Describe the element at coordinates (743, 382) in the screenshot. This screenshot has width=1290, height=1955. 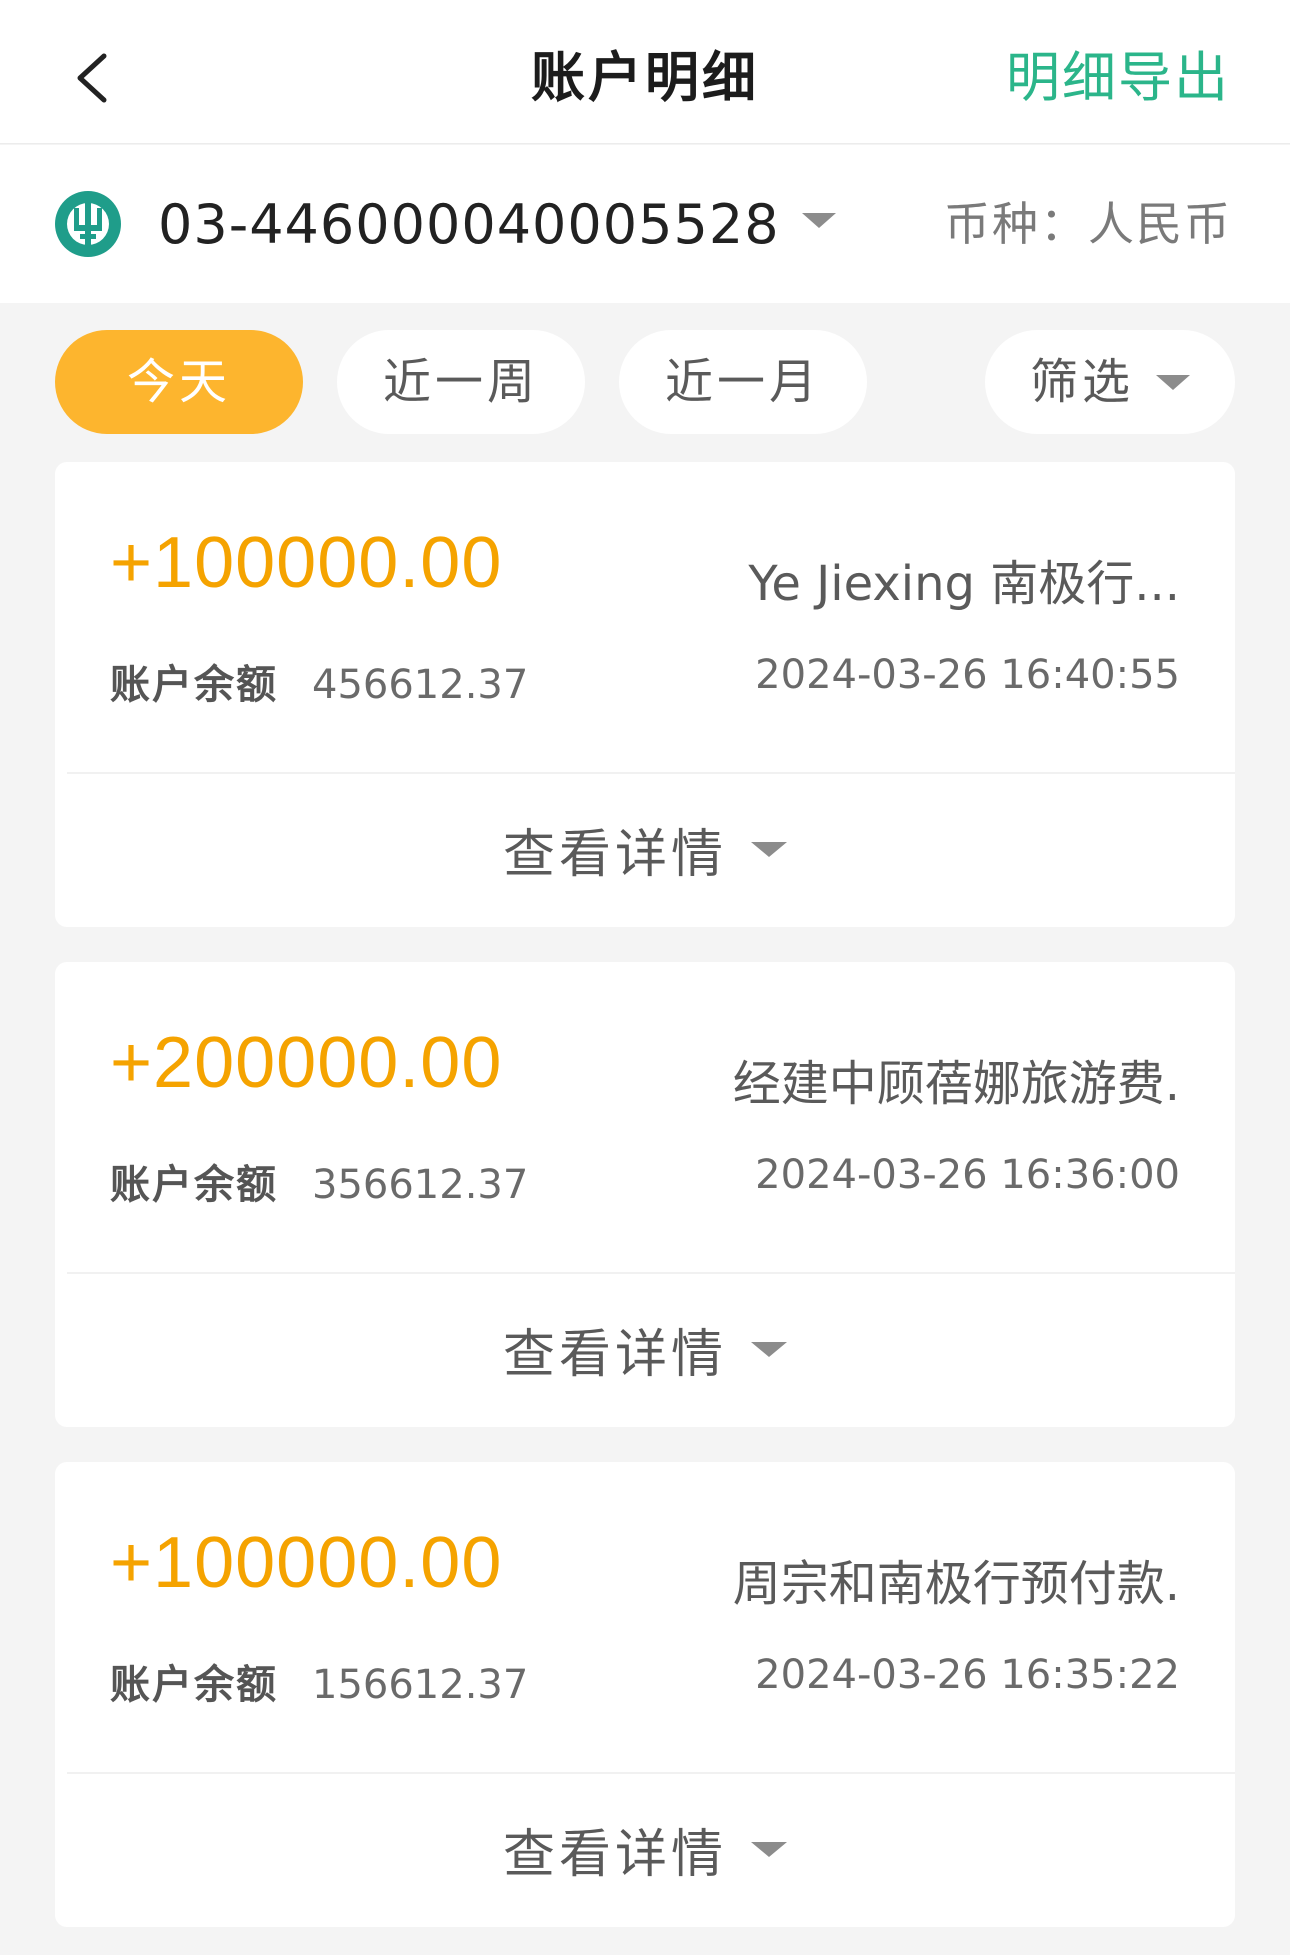
I see `filter-chip-month: 近一月` at that location.